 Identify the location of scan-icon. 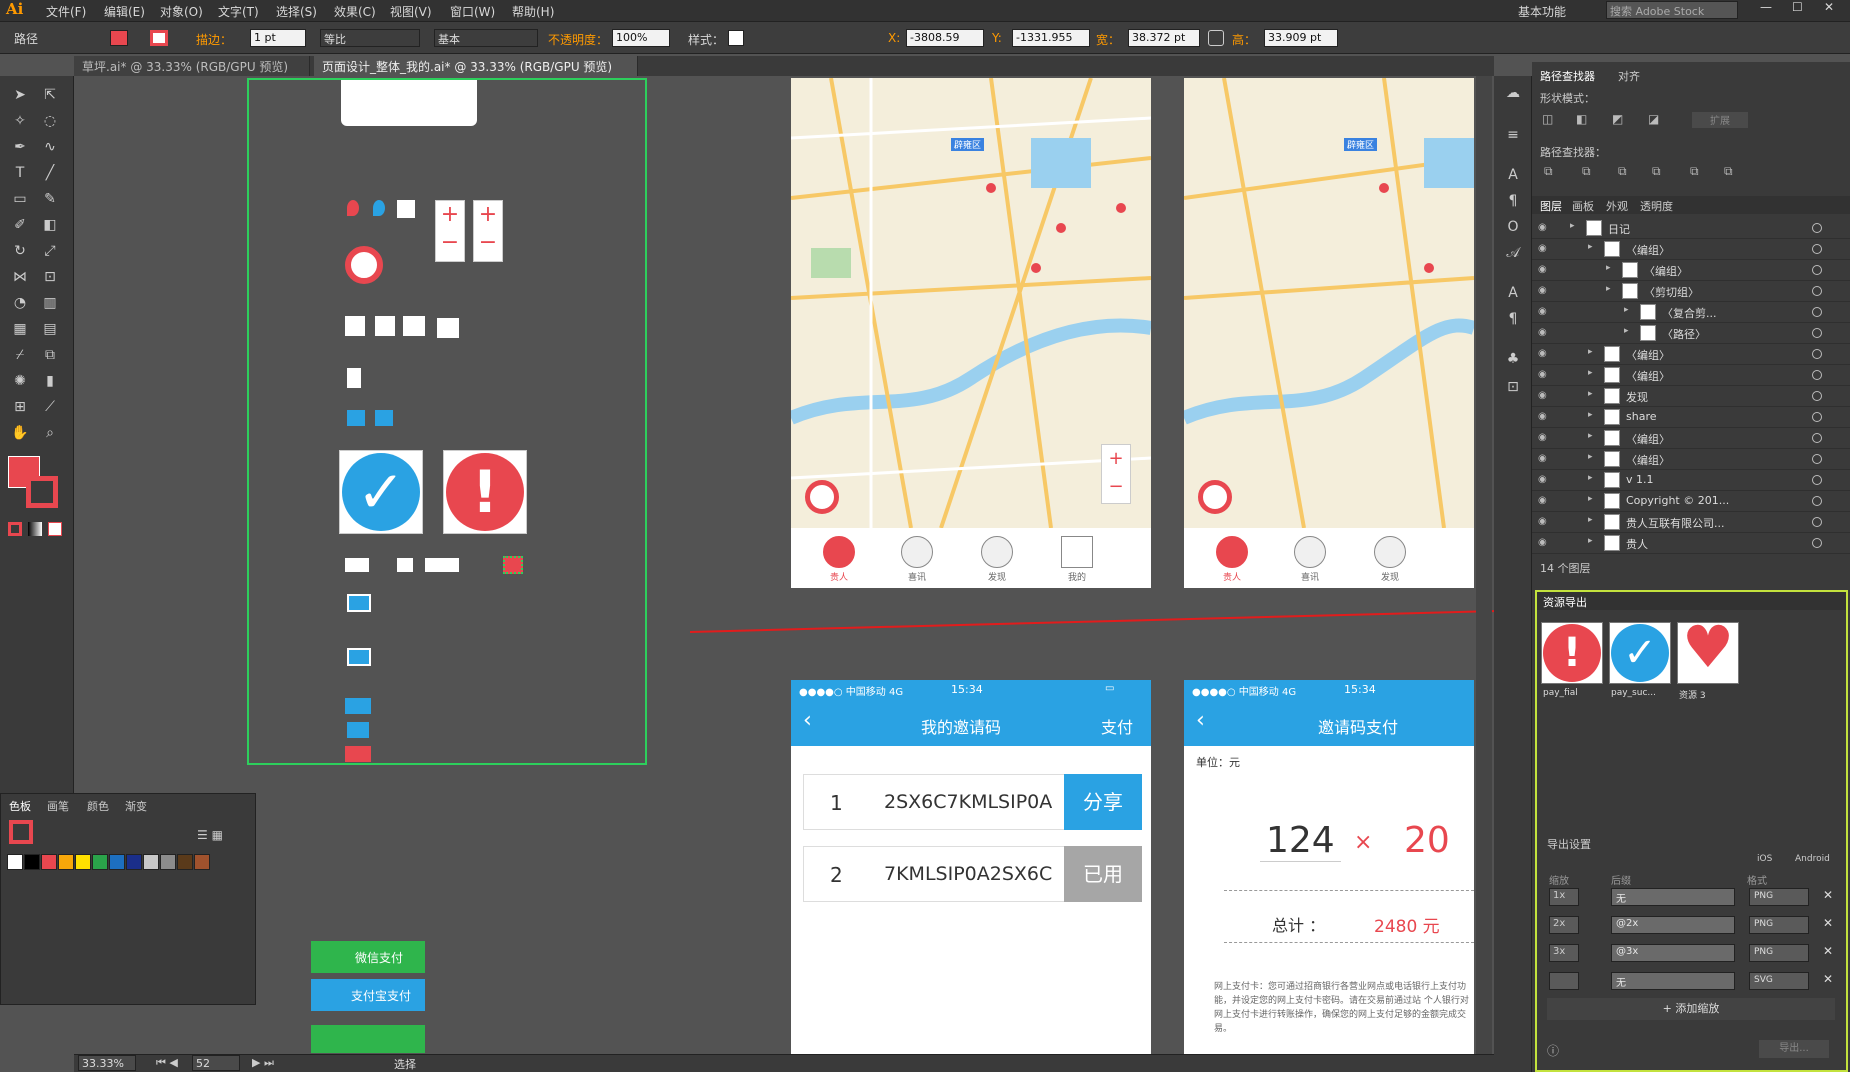
(357, 565).